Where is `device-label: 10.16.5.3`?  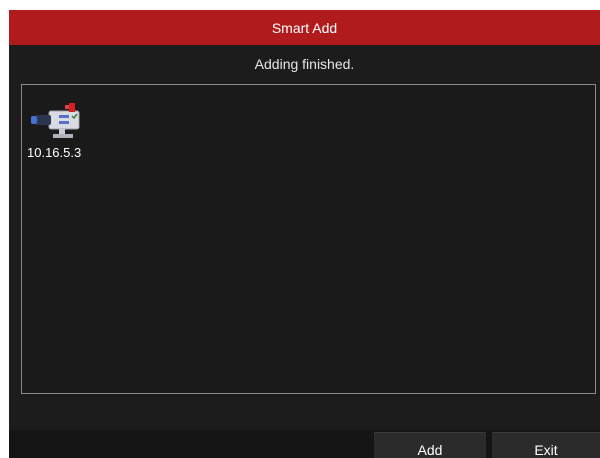 device-label: 10.16.5.3 is located at coordinates (54, 152).